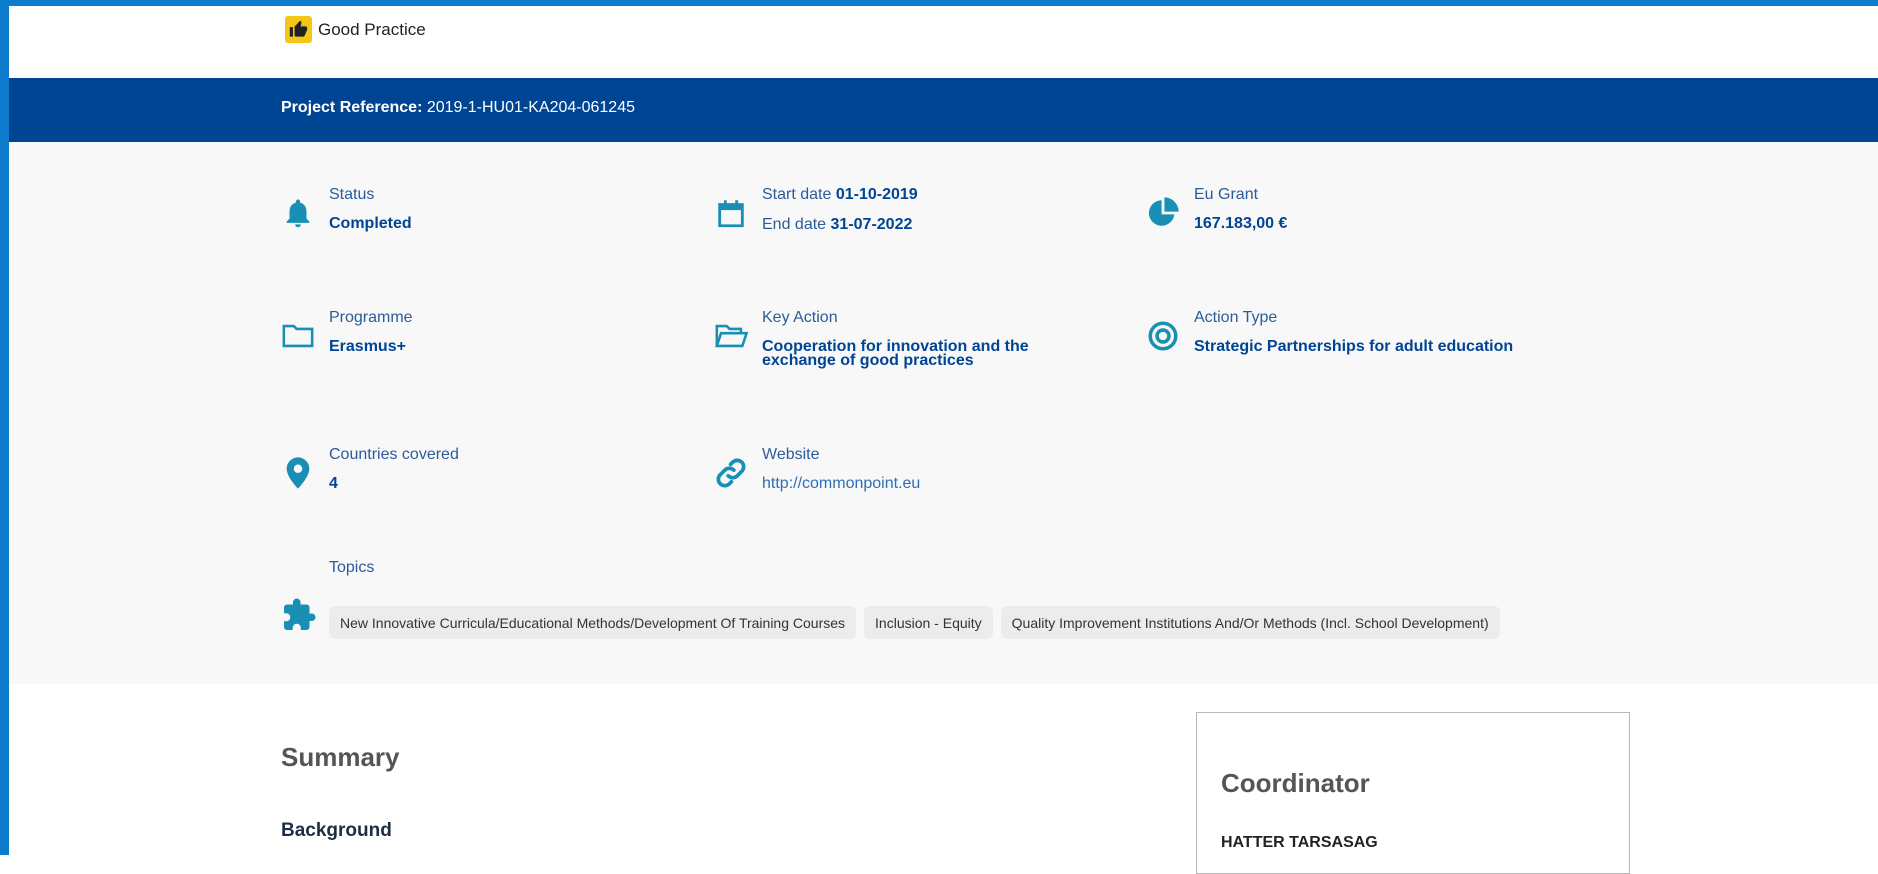 The width and height of the screenshot is (1878, 874). Describe the element at coordinates (298, 336) in the screenshot. I see `folder-icon` at that location.